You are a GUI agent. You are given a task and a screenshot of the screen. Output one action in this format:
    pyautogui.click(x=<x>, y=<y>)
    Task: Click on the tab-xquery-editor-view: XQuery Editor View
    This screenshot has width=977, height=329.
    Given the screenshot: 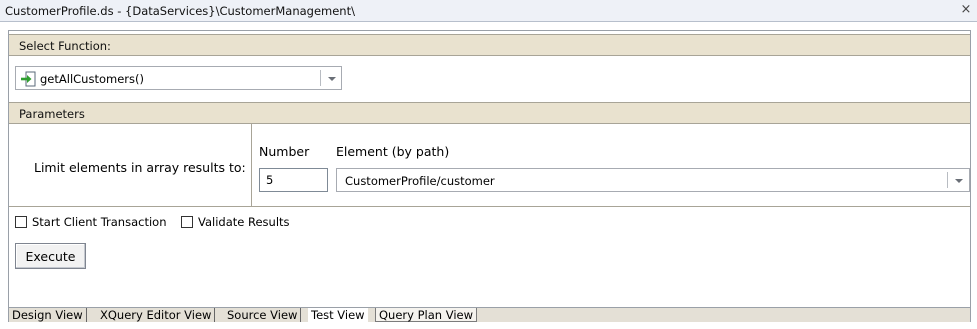 What is the action you would take?
    pyautogui.click(x=156, y=315)
    